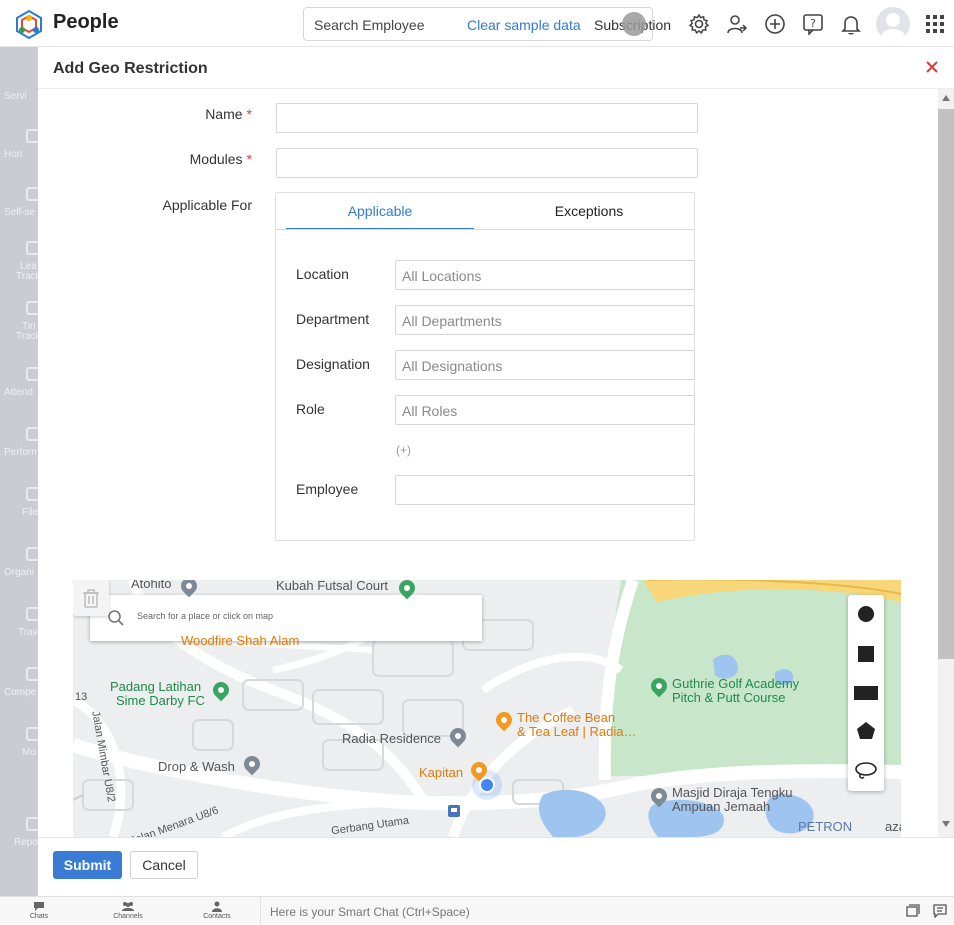 This screenshot has width=954, height=925. Describe the element at coordinates (19, 150) in the screenshot. I see `sidebar-item-home: Hon` at that location.